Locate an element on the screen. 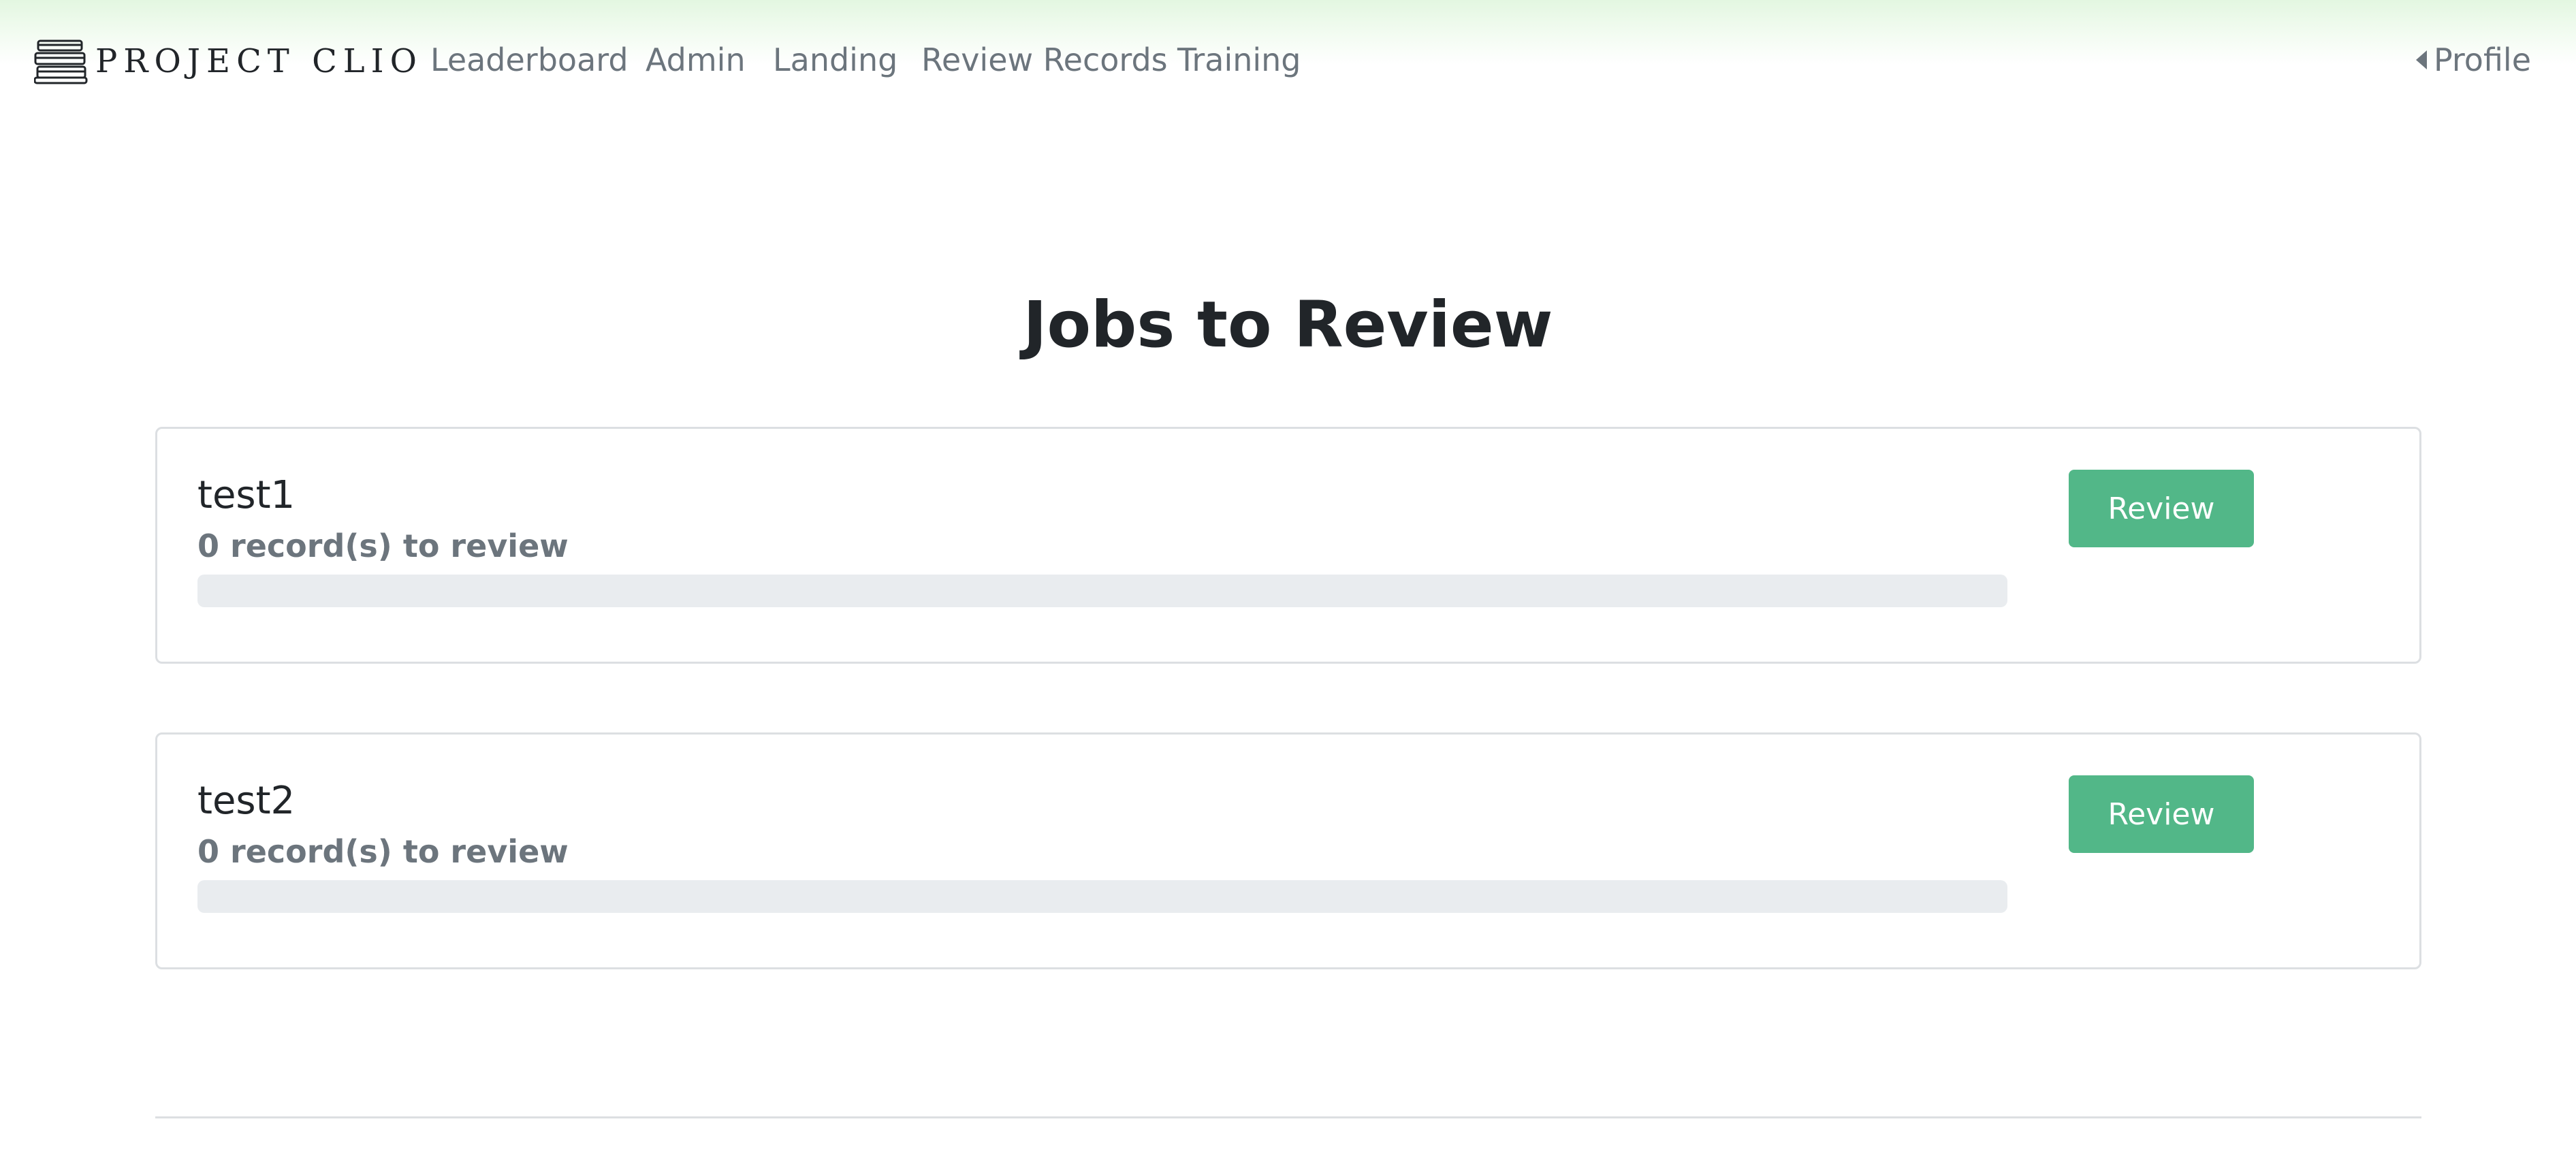 This screenshot has height=1162, width=2576. job-name: test2 is located at coordinates (246, 801).